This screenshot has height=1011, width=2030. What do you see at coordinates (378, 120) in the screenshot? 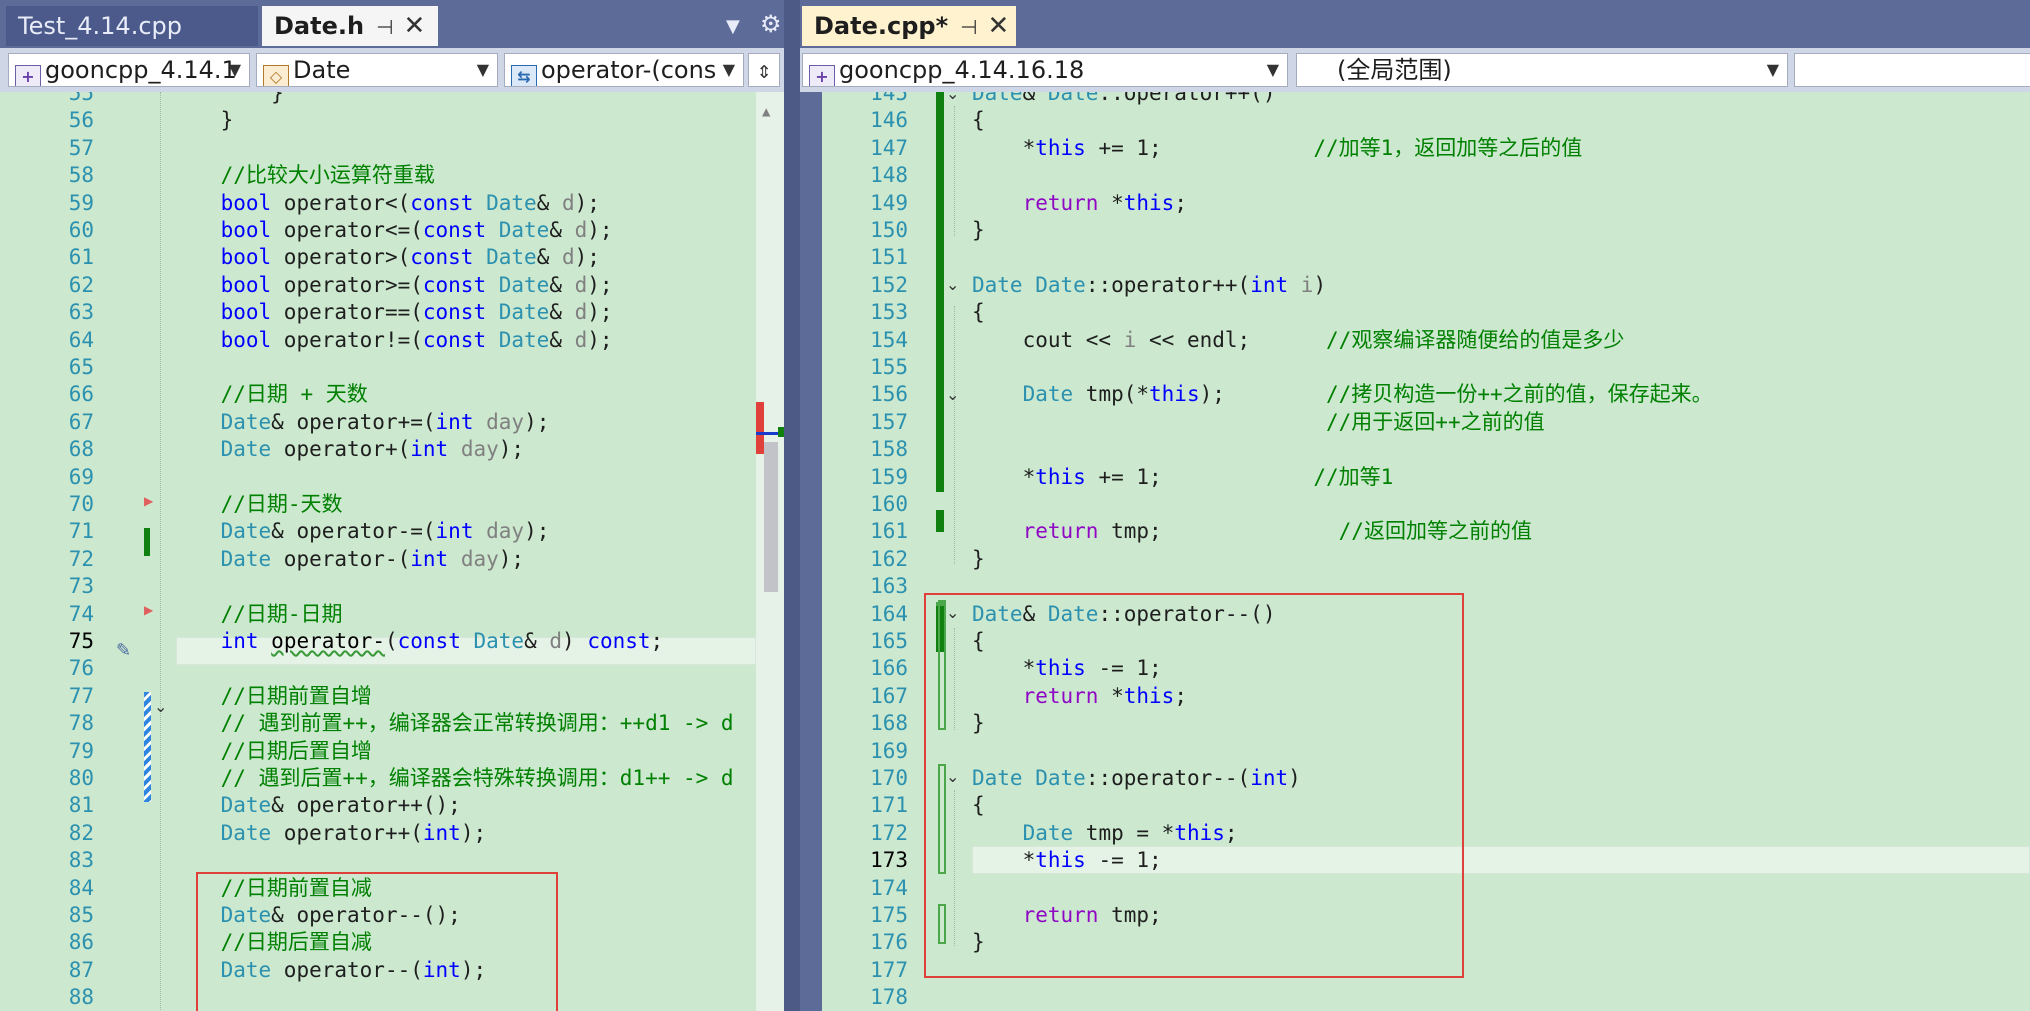
I see `code-line: 56 }` at bounding box center [378, 120].